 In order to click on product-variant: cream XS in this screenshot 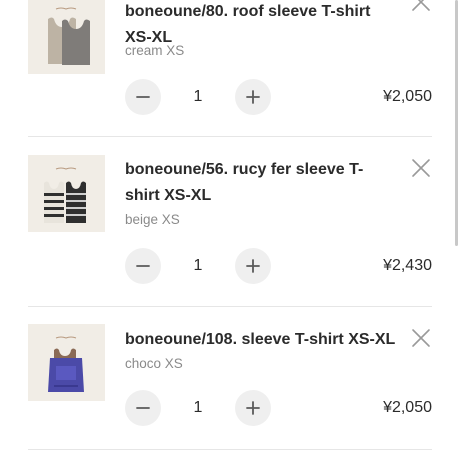, I will do `click(155, 50)`.